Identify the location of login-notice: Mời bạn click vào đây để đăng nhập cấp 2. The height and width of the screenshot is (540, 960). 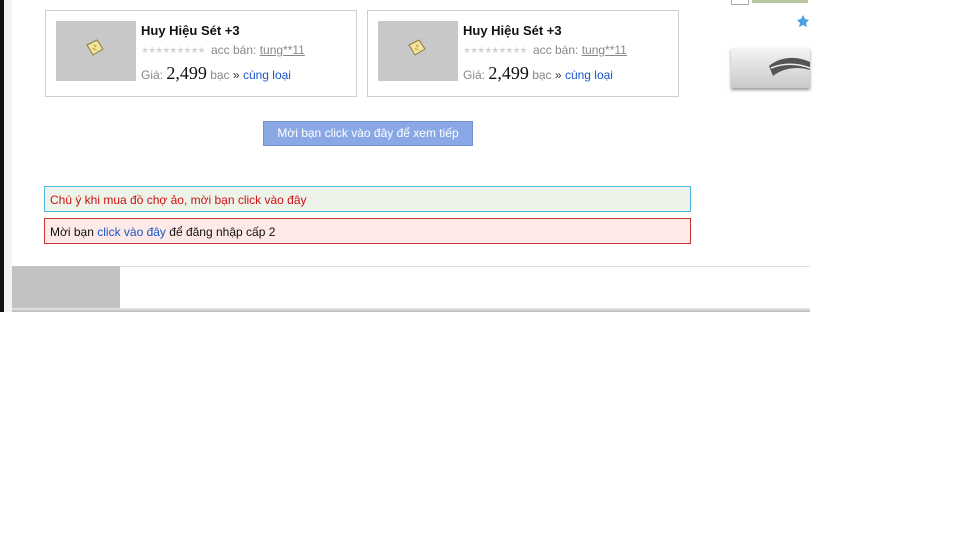
(367, 231).